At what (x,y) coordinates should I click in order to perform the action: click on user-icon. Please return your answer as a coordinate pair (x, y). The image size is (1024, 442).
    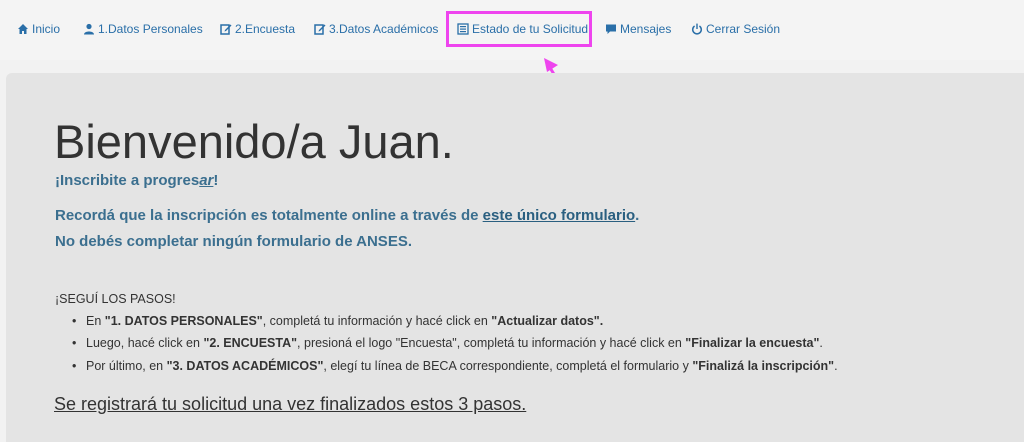
    Looking at the image, I should click on (89, 29).